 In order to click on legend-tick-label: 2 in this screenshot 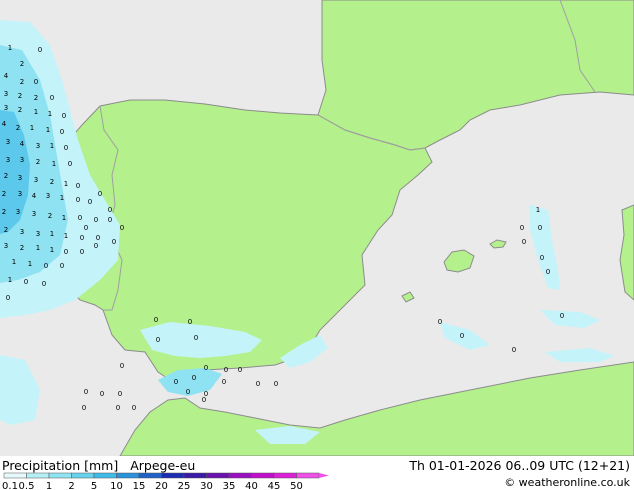, I will do `click(71, 485)`.